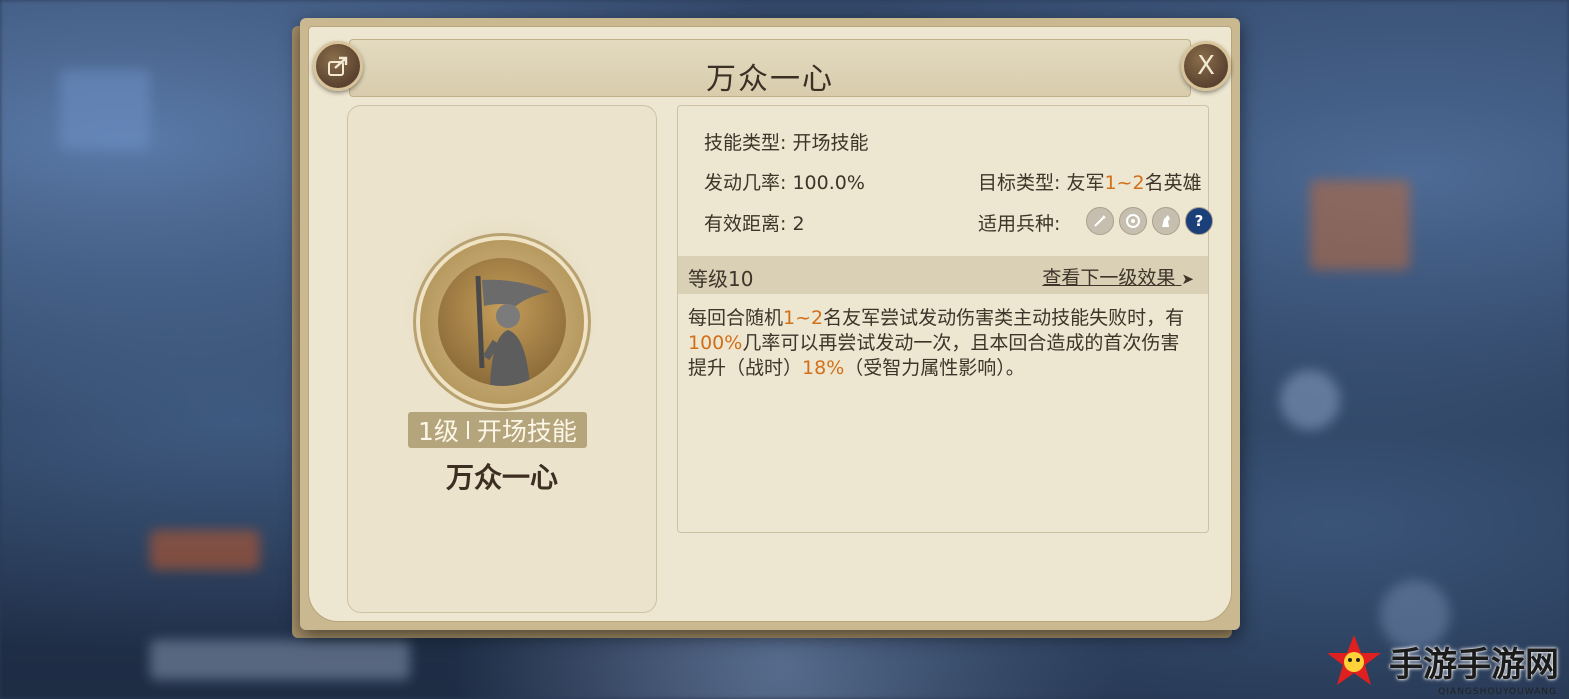  I want to click on desc-text: 名友军尝试发动伤害类主动技能失败时，有, so click(1004, 318).